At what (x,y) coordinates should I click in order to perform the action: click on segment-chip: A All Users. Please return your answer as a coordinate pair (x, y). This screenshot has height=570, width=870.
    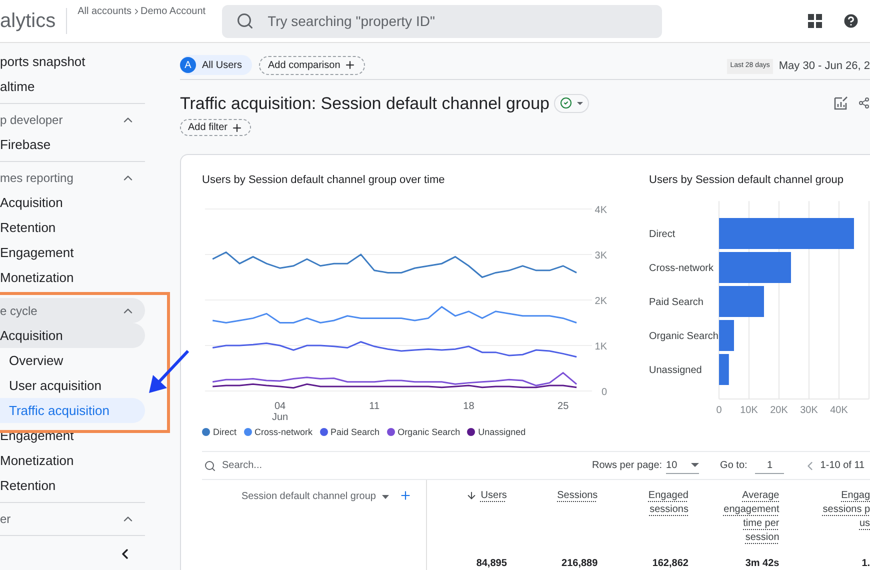
    Looking at the image, I should click on (216, 65).